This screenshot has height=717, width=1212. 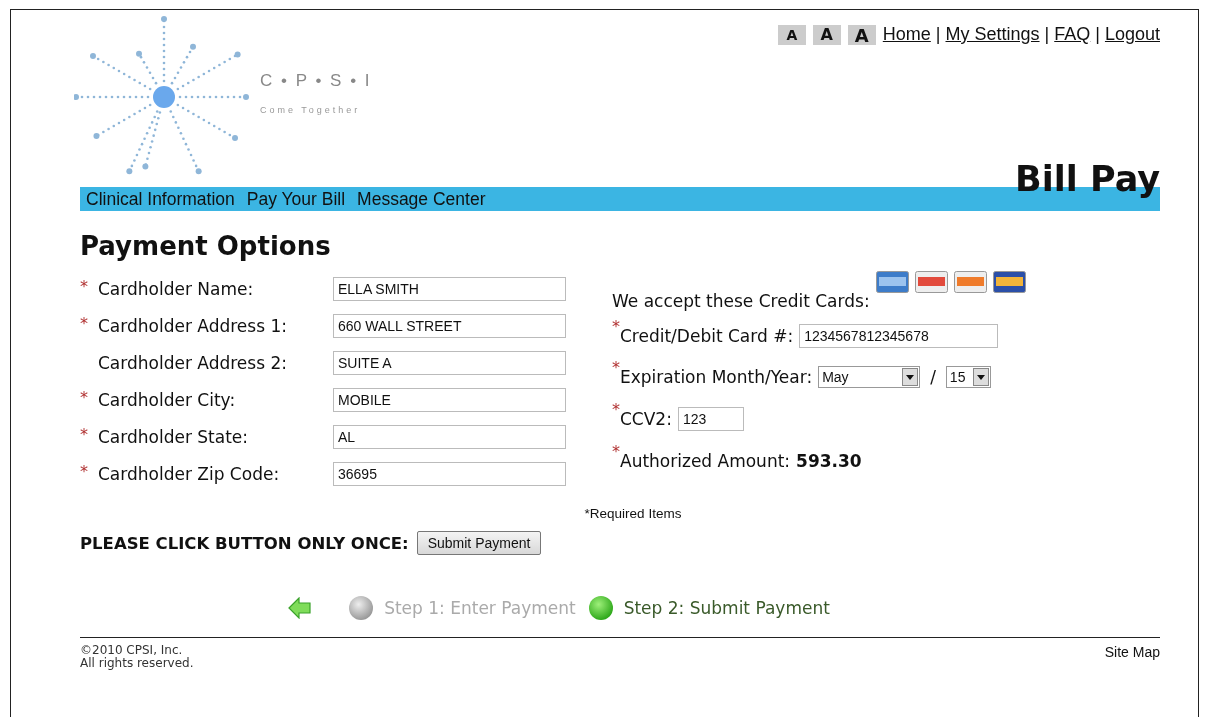 I want to click on nav-link: Message Center, so click(x=421, y=199).